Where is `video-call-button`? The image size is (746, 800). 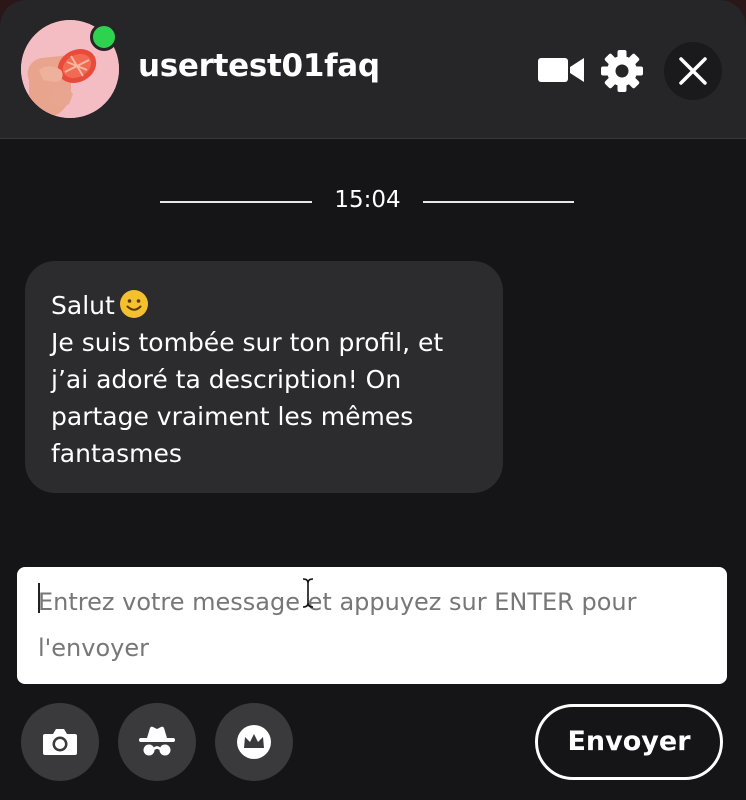
video-call-button is located at coordinates (561, 70).